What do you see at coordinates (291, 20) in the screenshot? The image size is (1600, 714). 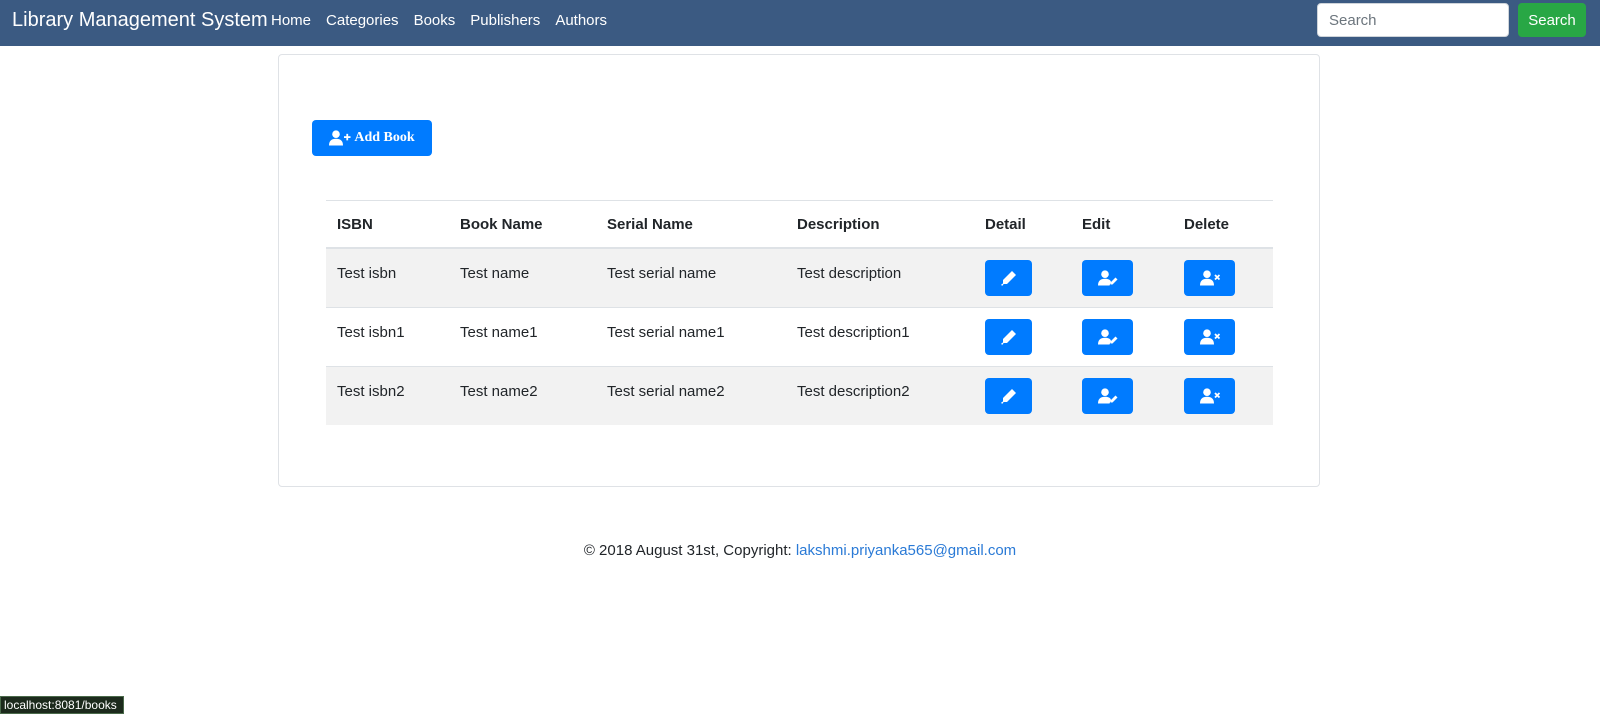 I see `nav-link-home: Home` at bounding box center [291, 20].